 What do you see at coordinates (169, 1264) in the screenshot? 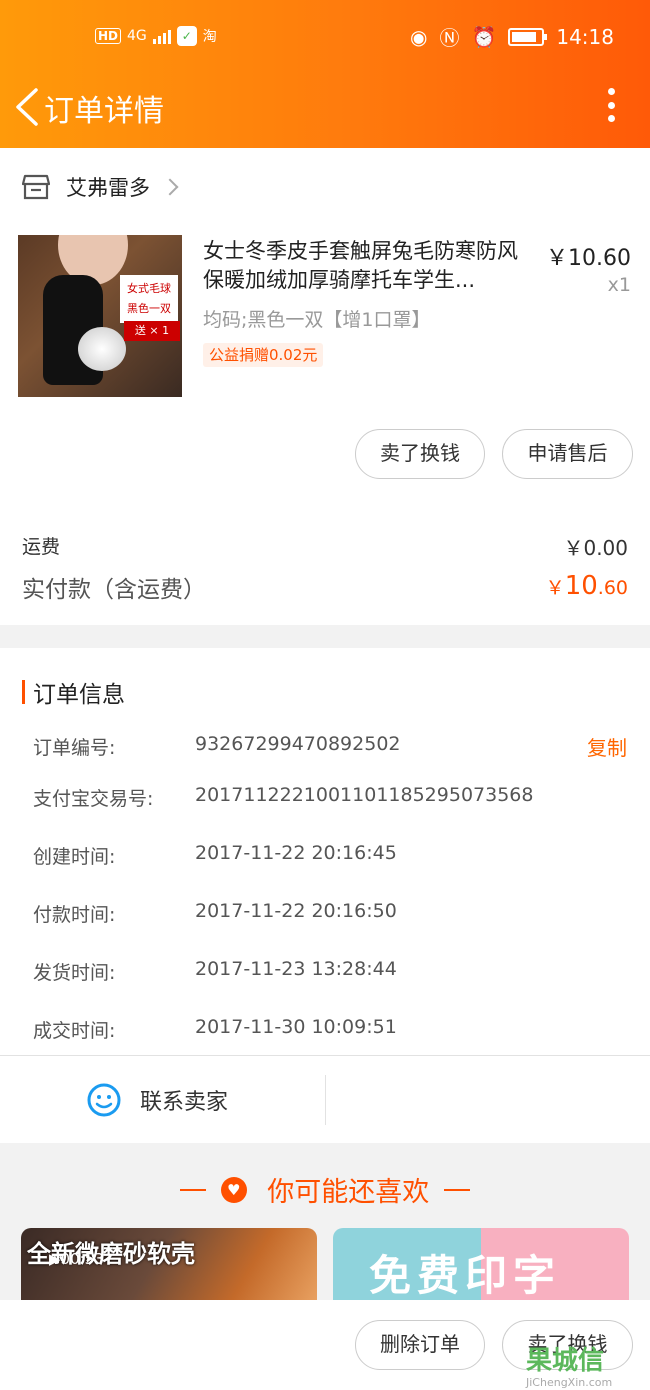
I see `recommend-item-1: 全新微磨砂软壳 ▶00:53` at bounding box center [169, 1264].